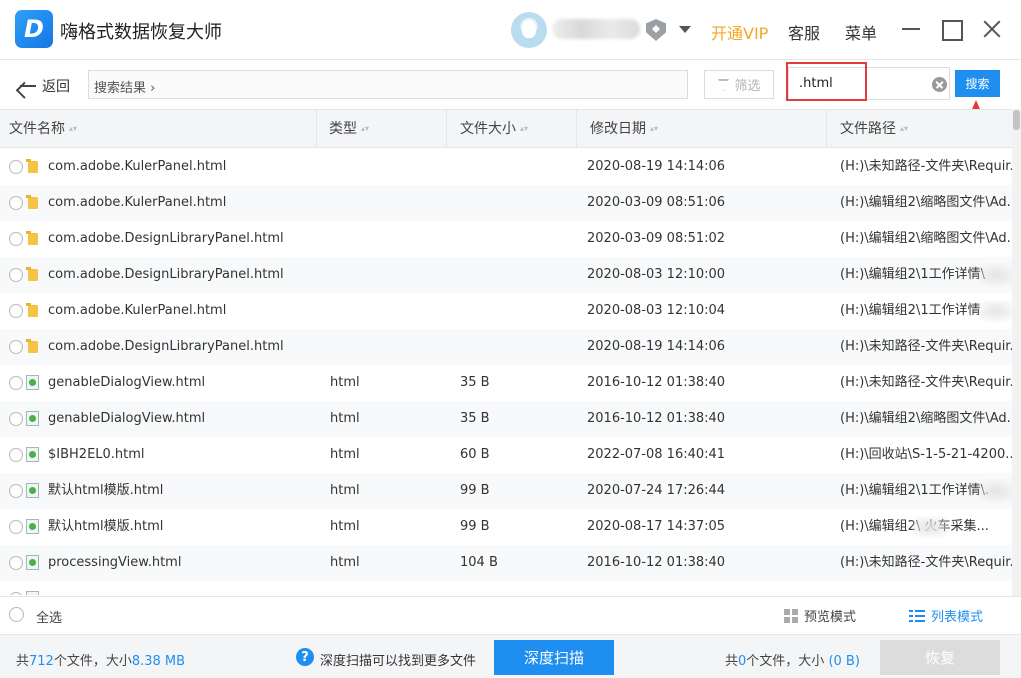  Describe the element at coordinates (702, 129) in the screenshot. I see `column-header-date: 修改日期 ▴▾` at that location.